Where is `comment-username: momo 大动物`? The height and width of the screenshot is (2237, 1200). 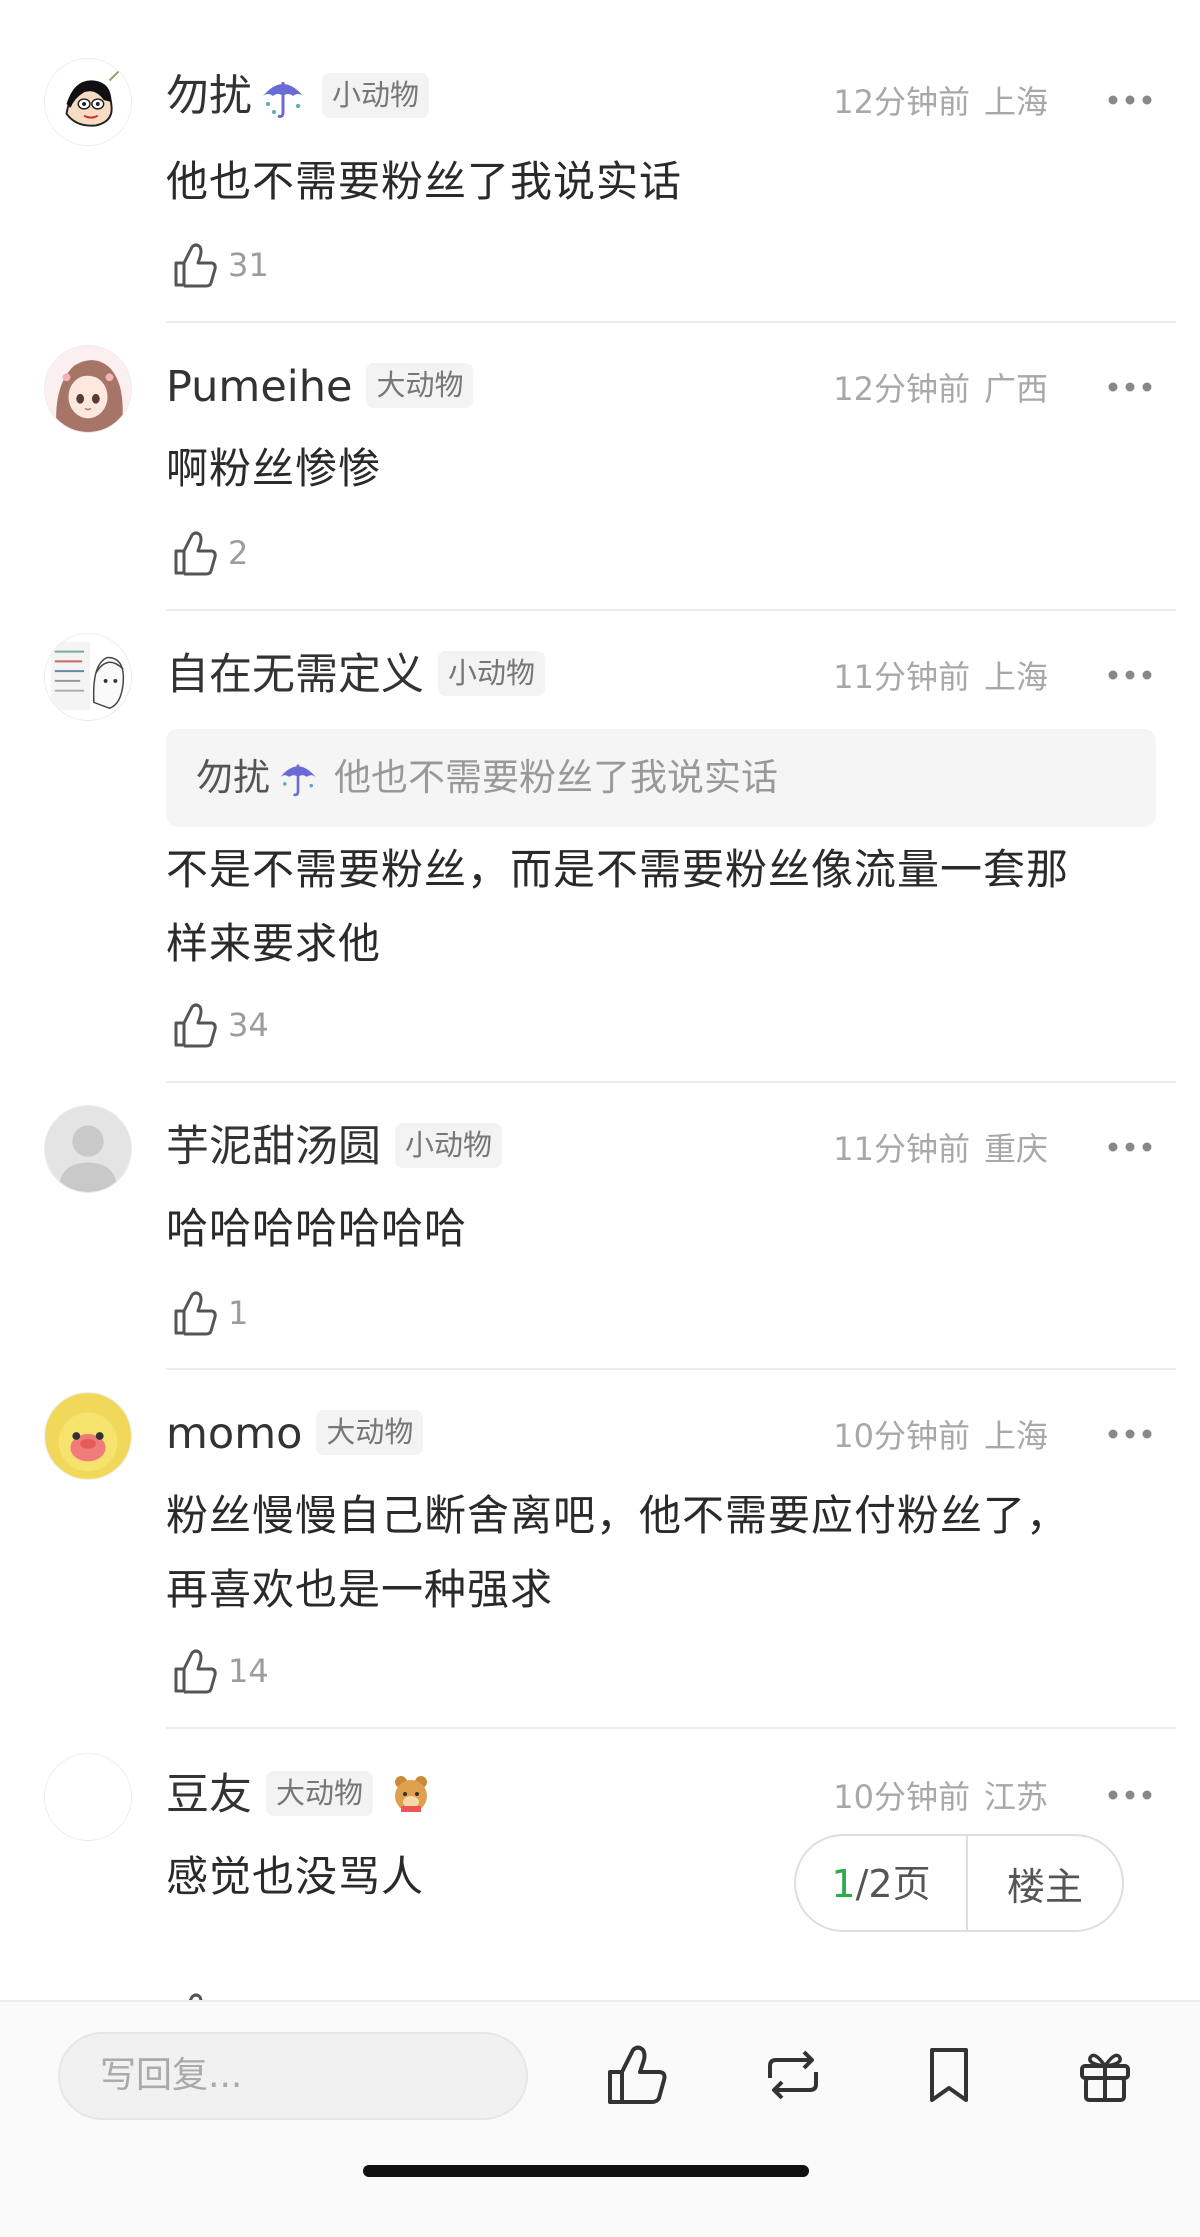 comment-username: momo 大动物 is located at coordinates (295, 1434).